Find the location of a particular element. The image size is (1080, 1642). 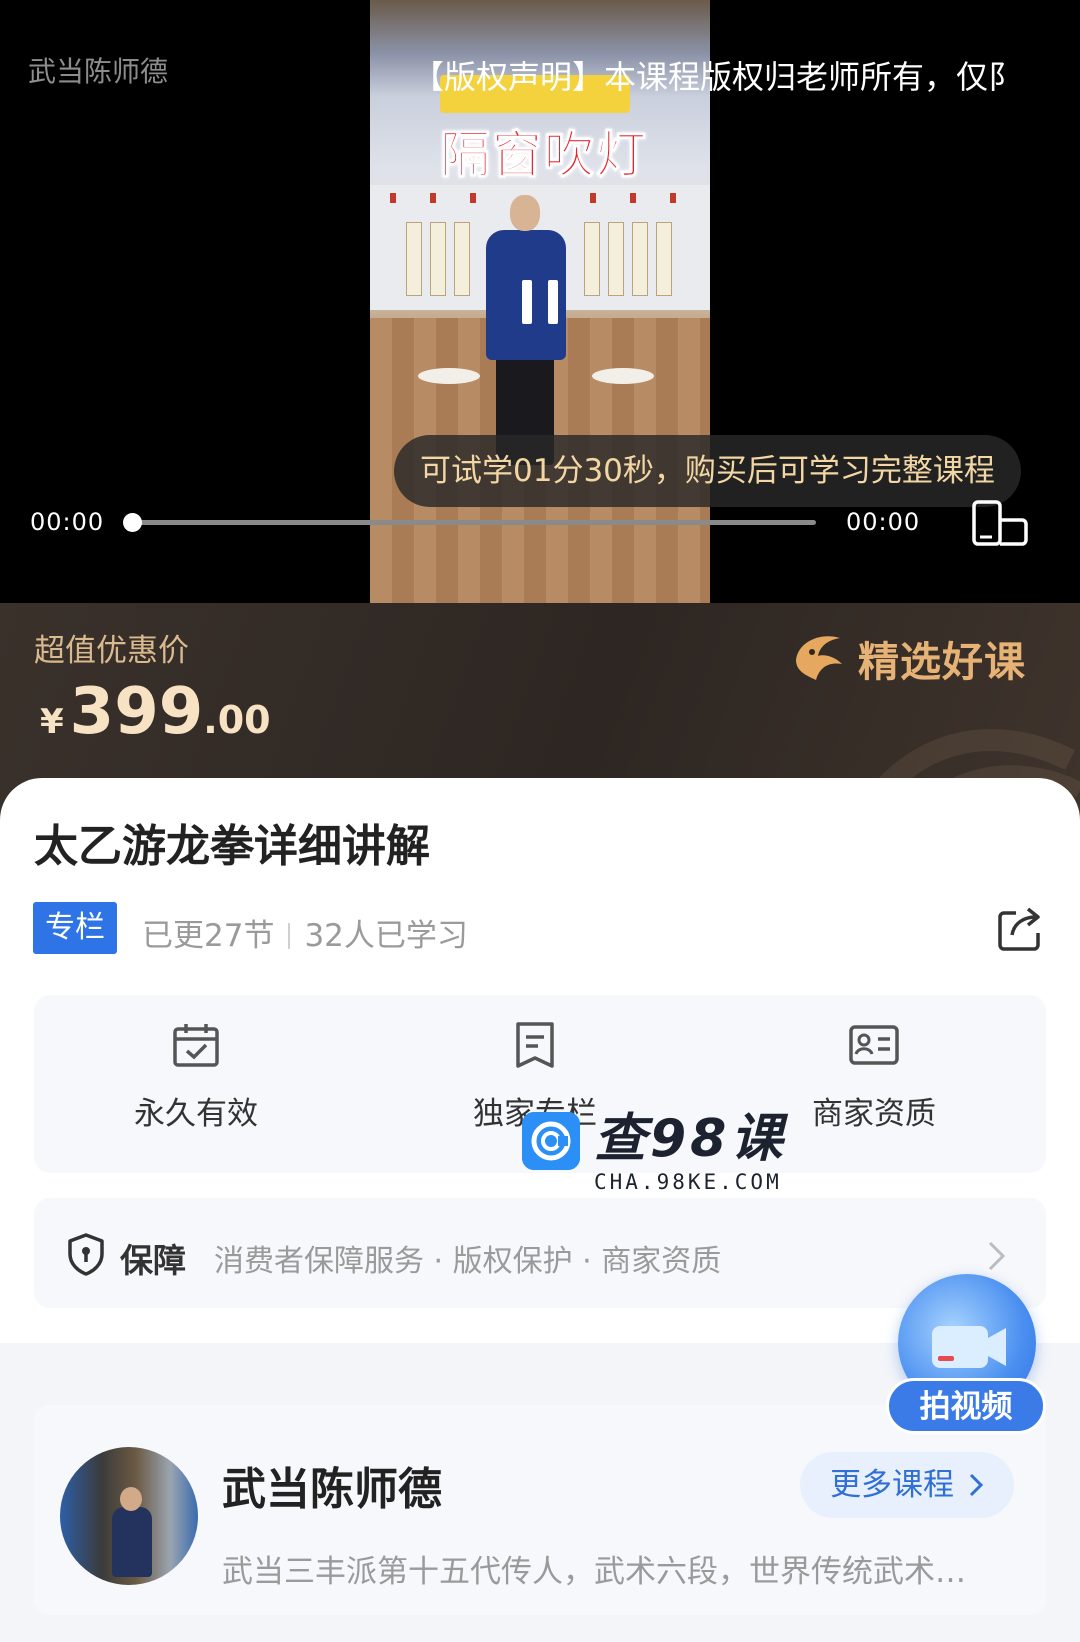

price-label: 超值优惠价 is located at coordinates (111, 651).